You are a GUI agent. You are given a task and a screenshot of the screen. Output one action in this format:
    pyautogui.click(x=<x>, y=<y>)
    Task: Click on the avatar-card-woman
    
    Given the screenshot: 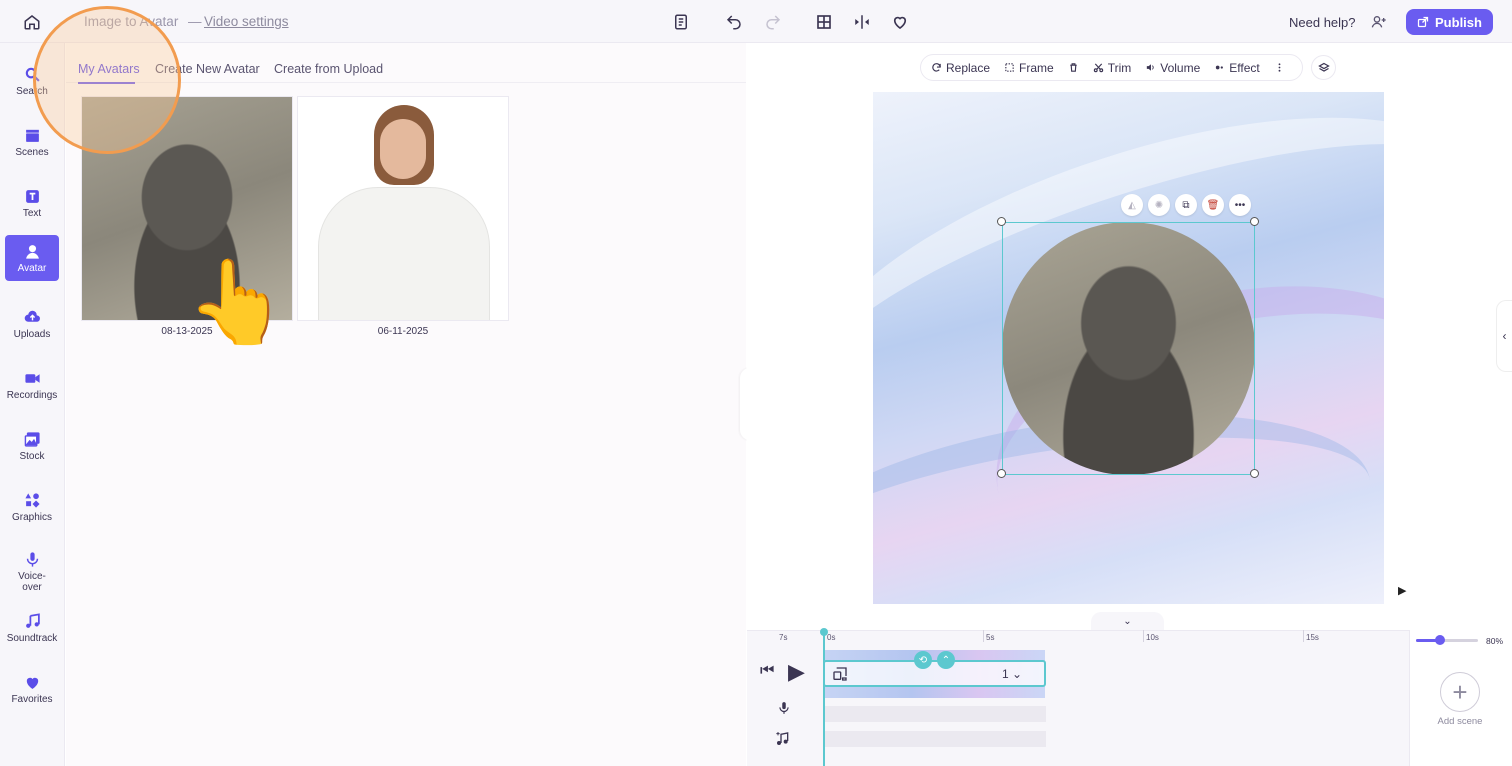 What is the action you would take?
    pyautogui.click(x=403, y=208)
    